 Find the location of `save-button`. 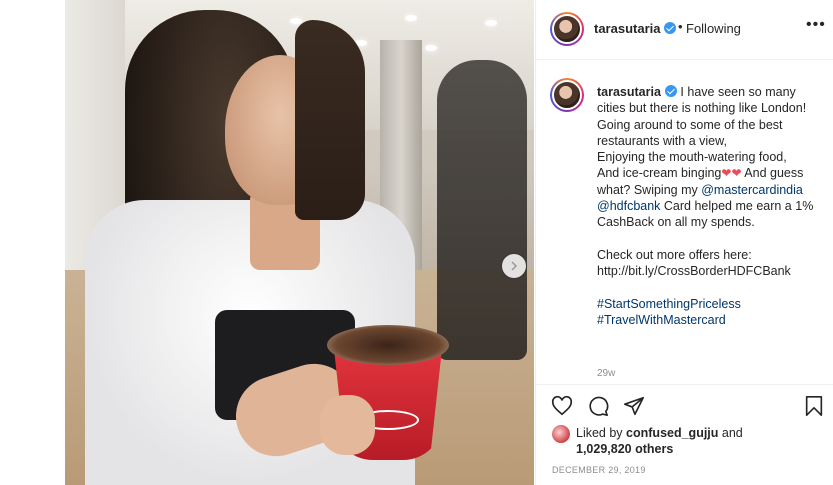

save-button is located at coordinates (814, 406).